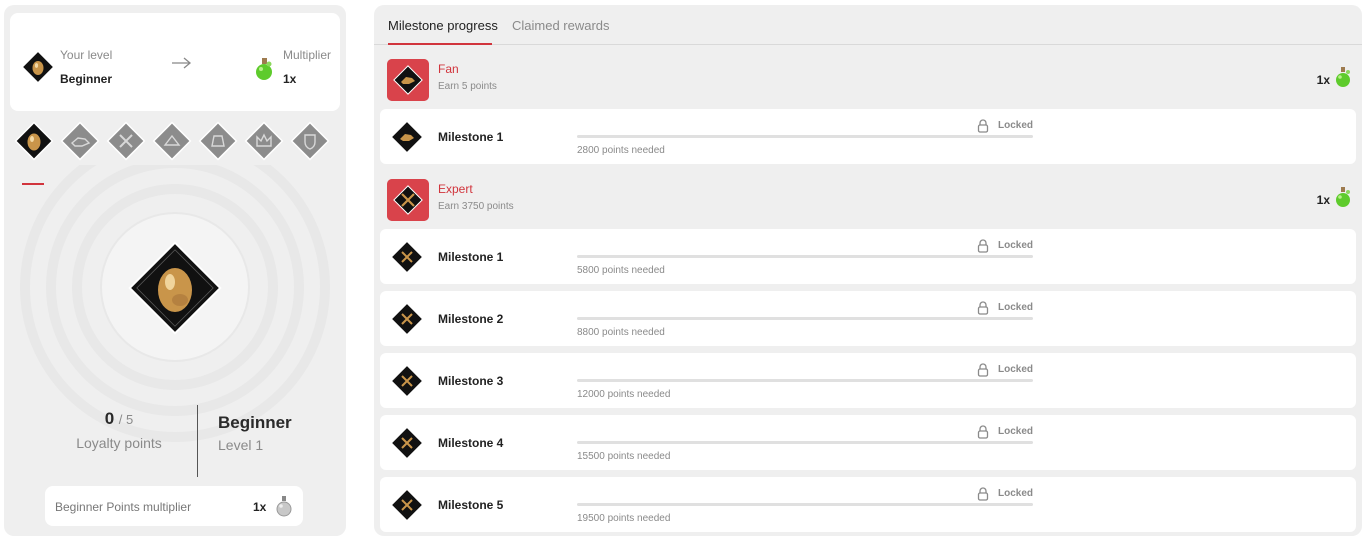 The image size is (1366, 536). What do you see at coordinates (621, 150) in the screenshot?
I see `milestone-points-needed: 2800 points needed` at bounding box center [621, 150].